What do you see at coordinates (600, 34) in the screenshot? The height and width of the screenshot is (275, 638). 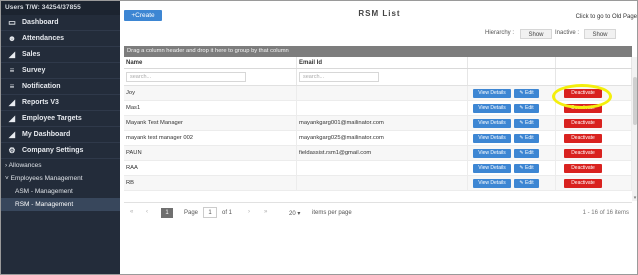 I see `inactive-toggle: Show` at bounding box center [600, 34].